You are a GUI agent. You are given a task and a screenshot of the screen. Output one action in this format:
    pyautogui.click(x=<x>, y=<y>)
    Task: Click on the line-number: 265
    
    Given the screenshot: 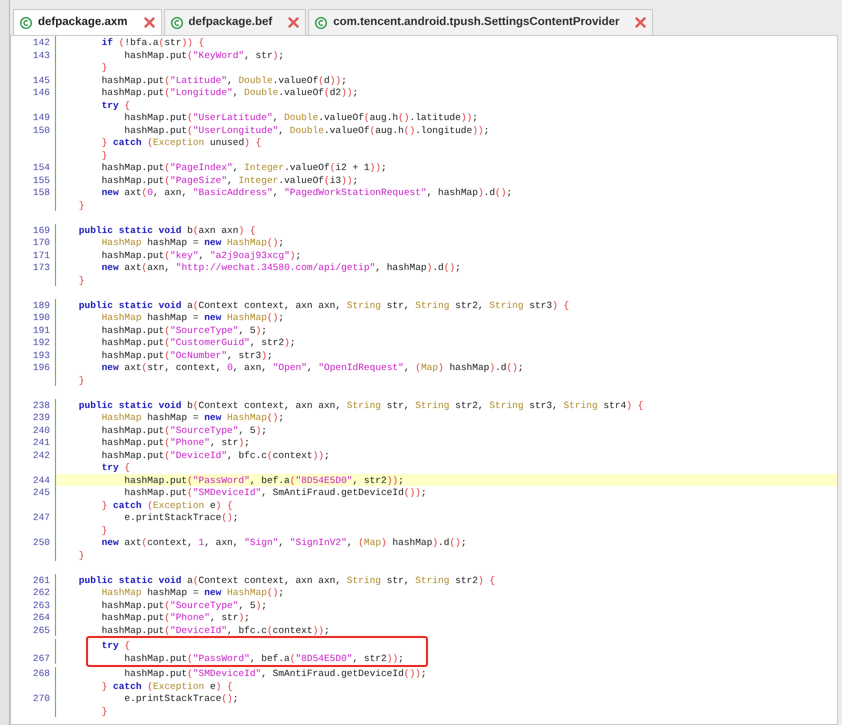 What is the action you would take?
    pyautogui.click(x=41, y=630)
    